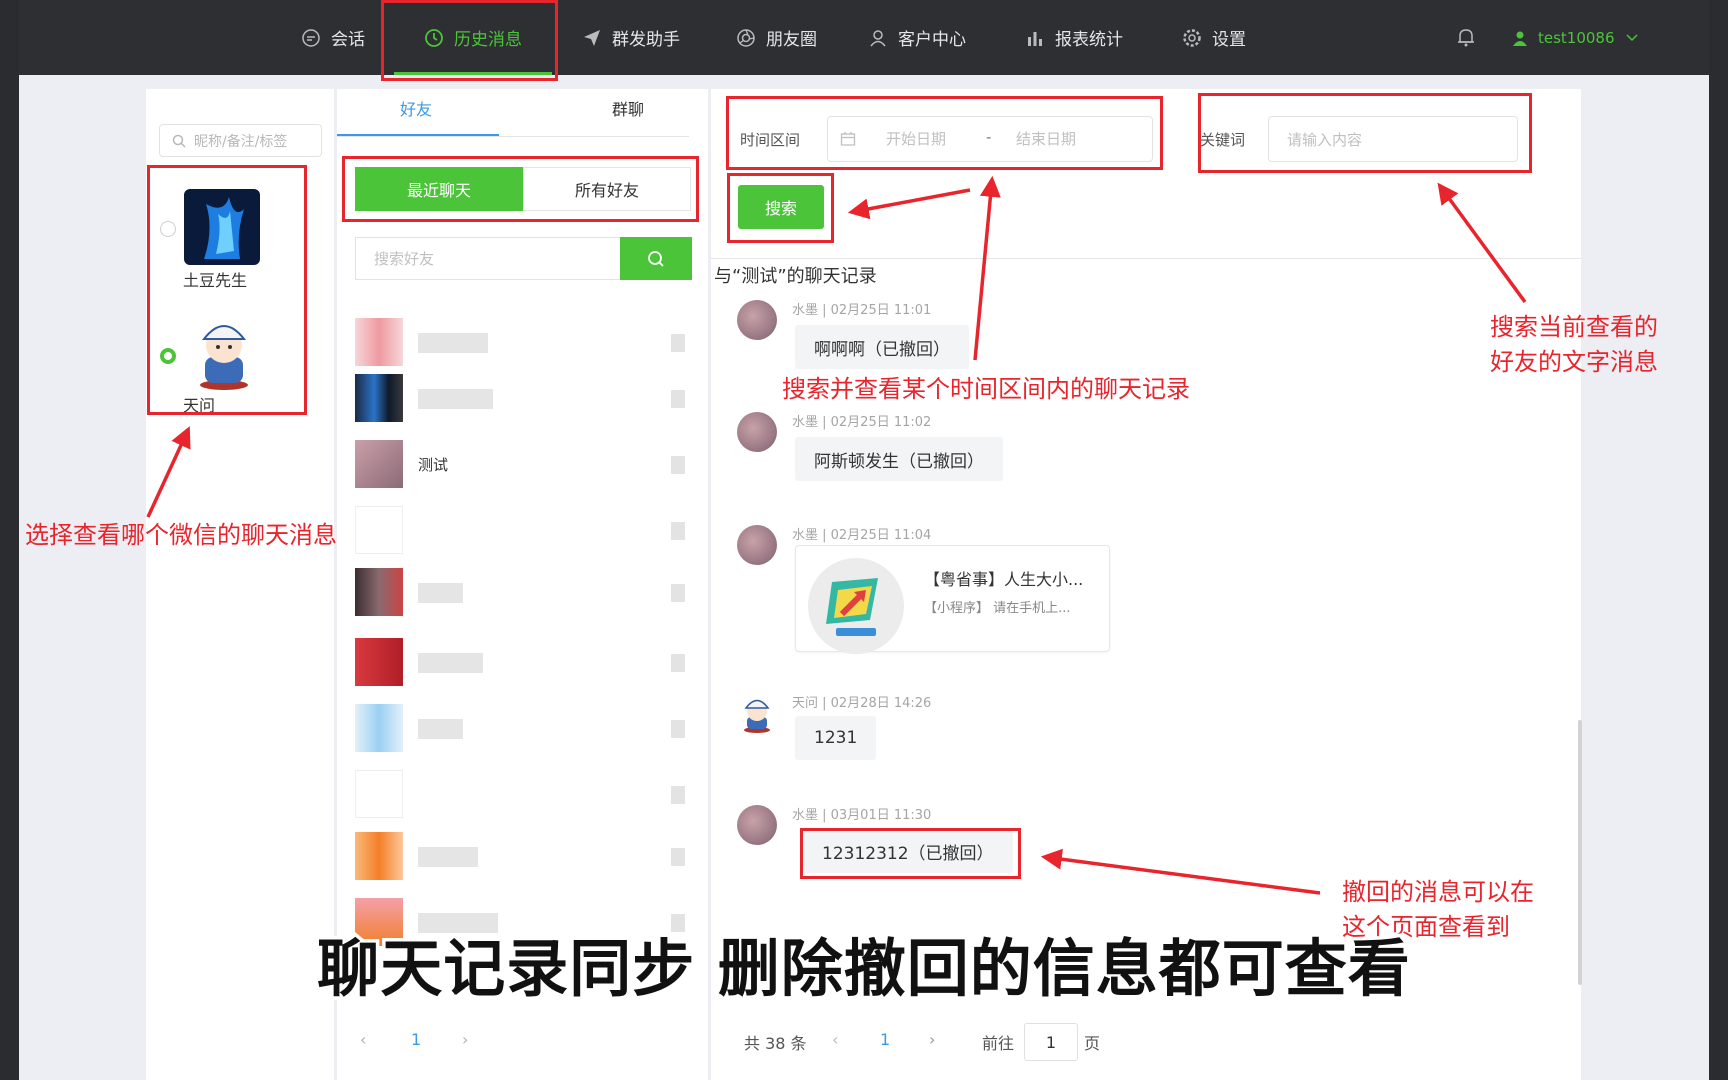 This screenshot has width=1728, height=1080. Describe the element at coordinates (1035, 38) in the screenshot. I see `bar-chart-icon` at that location.